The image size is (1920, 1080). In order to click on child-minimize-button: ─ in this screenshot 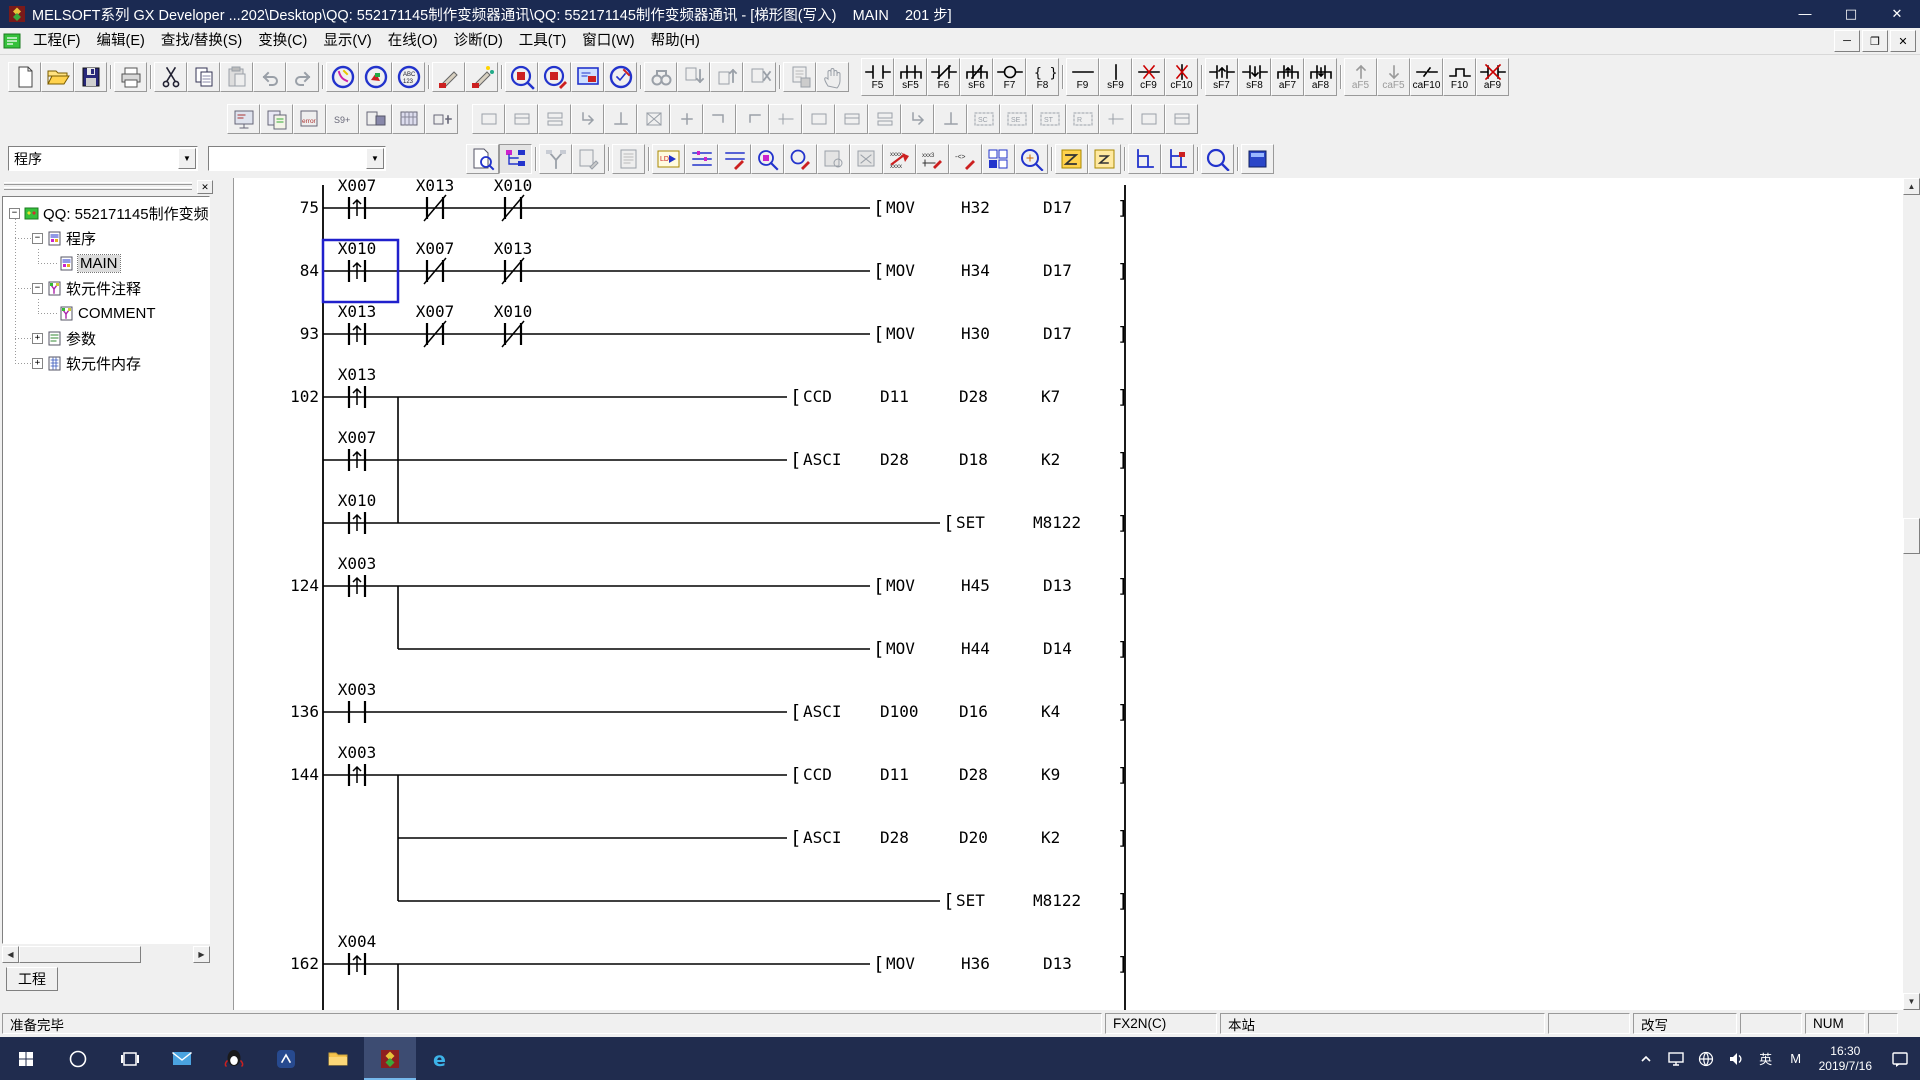, I will do `click(1847, 41)`.